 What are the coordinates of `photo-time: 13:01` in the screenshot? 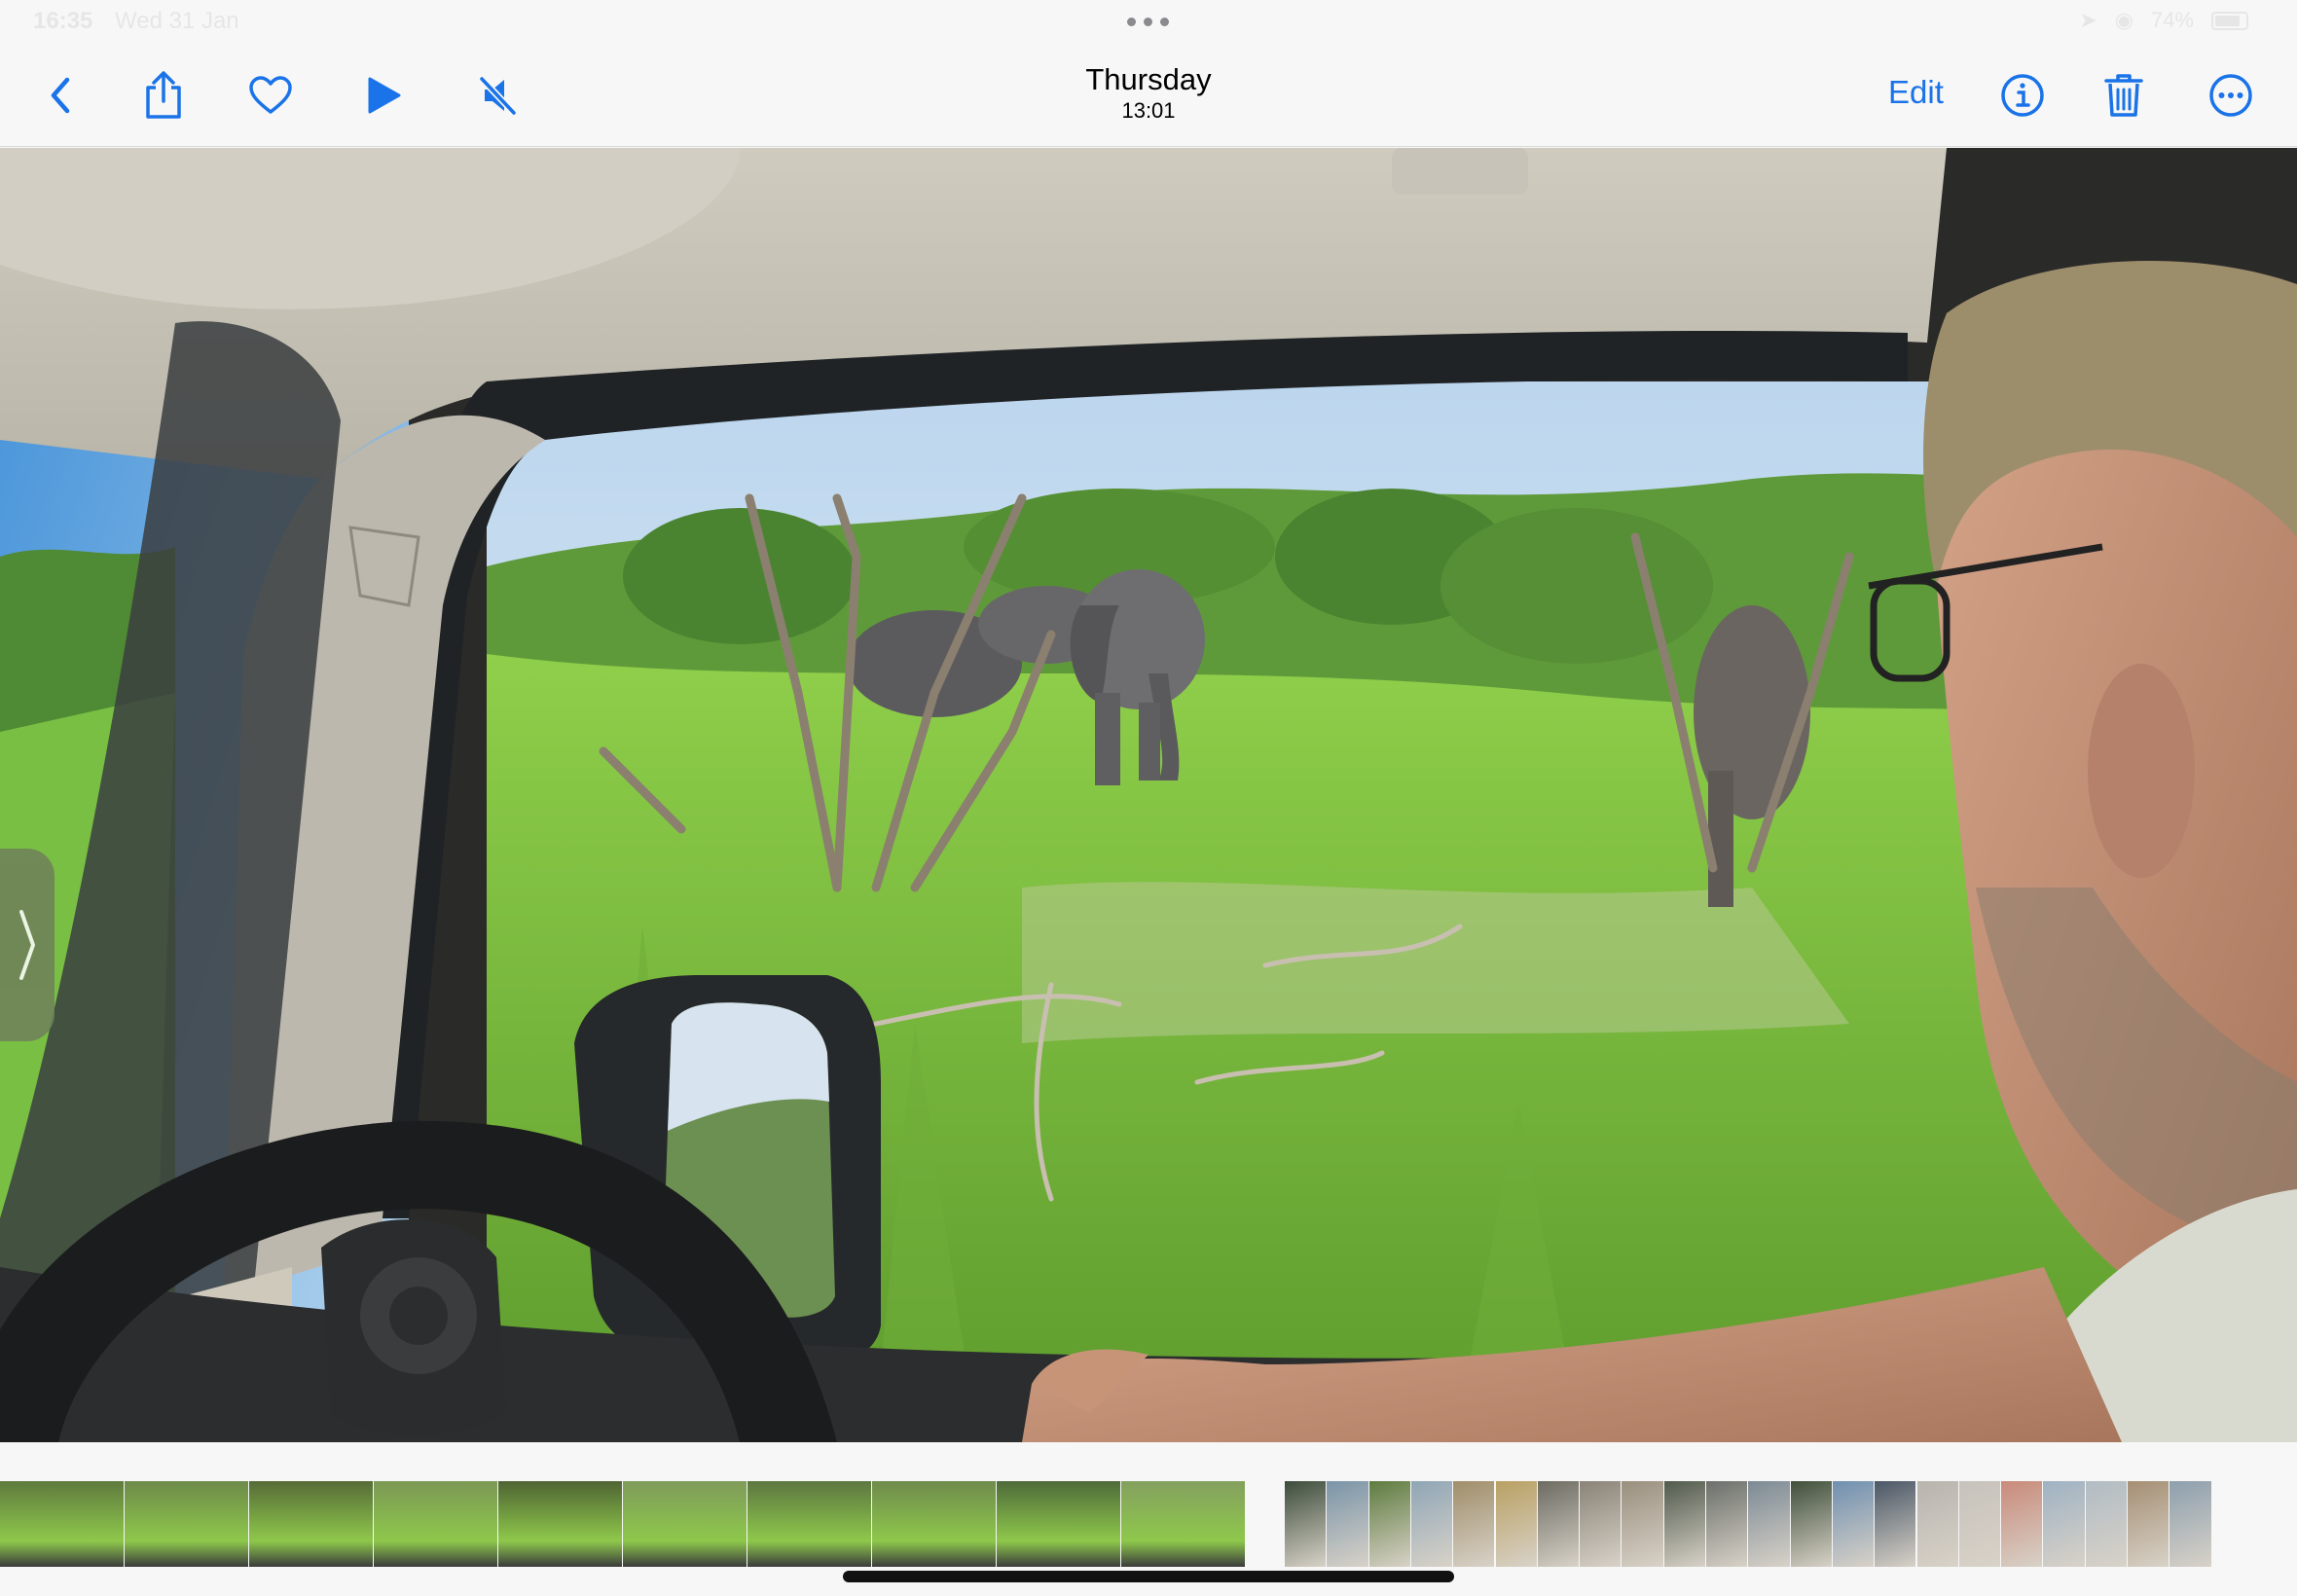 It's located at (1148, 110).